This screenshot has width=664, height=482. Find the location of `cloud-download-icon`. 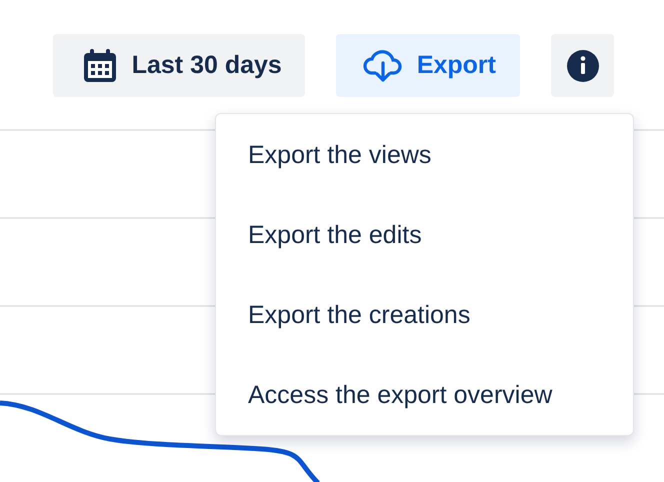

cloud-download-icon is located at coordinates (382, 65).